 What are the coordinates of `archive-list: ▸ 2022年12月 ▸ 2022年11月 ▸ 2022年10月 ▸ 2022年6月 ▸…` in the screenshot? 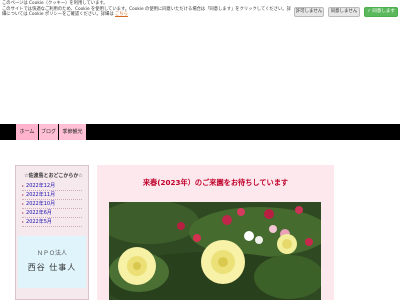 It's located at (52, 204).